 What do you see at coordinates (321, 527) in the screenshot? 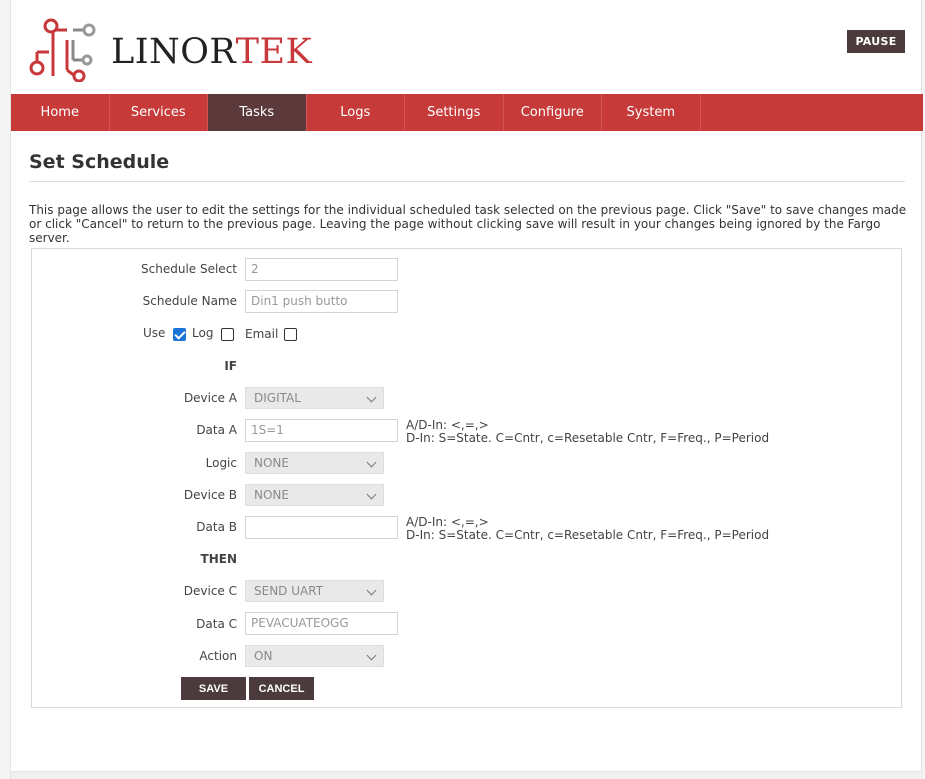
I see `data-b-input` at bounding box center [321, 527].